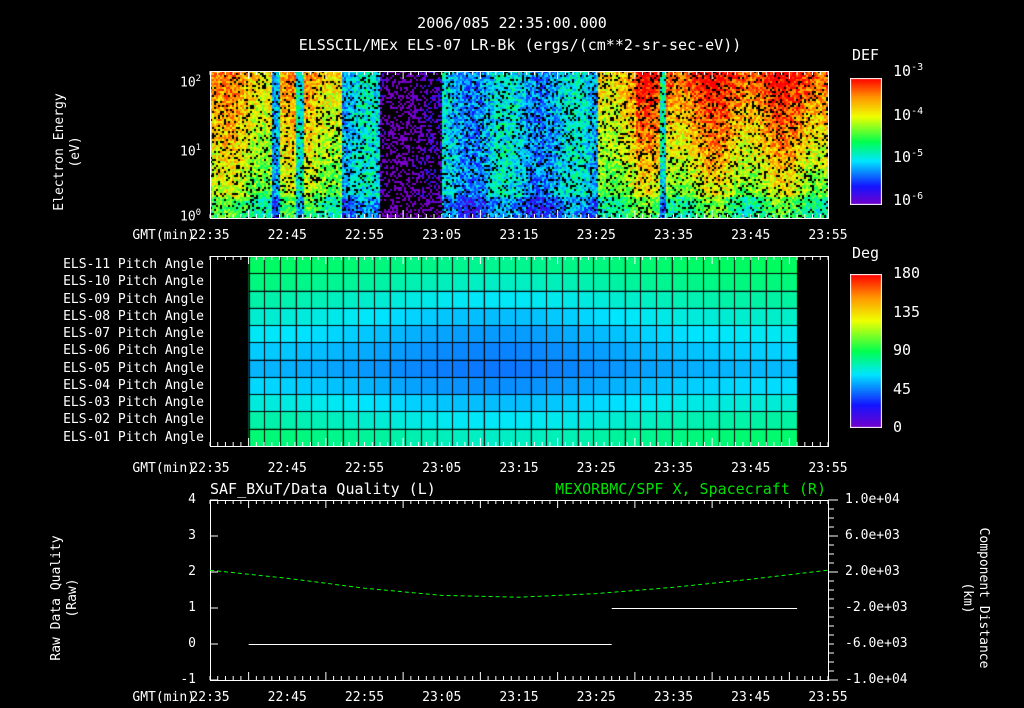  Describe the element at coordinates (519, 145) in the screenshot. I see `panel-frame` at that location.